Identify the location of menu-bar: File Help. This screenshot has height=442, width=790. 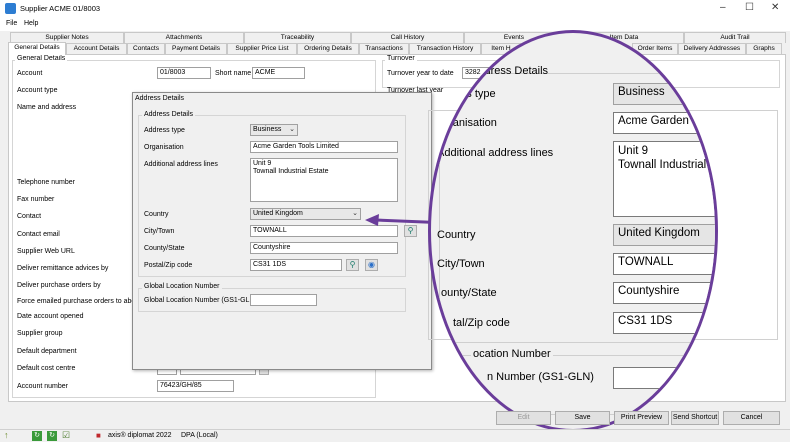
(395, 24).